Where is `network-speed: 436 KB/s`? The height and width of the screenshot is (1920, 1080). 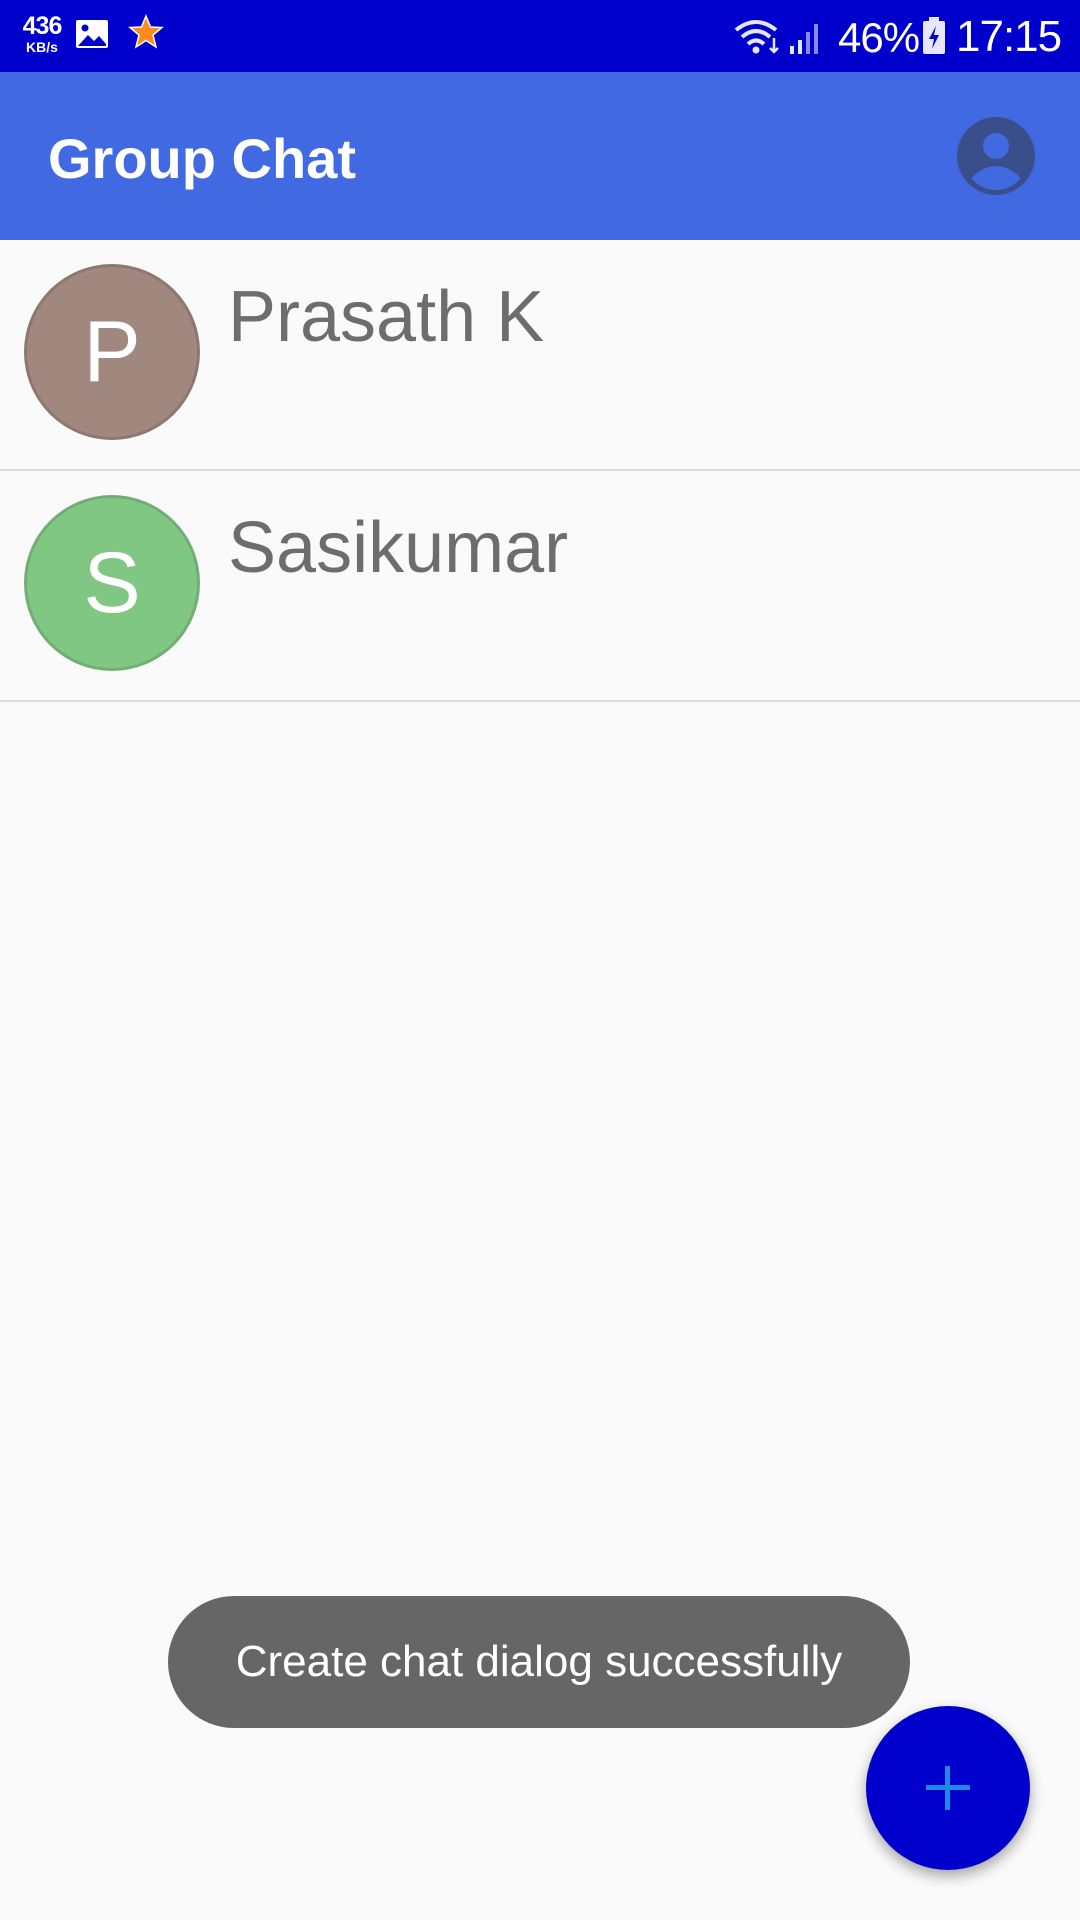 network-speed: 436 KB/s is located at coordinates (42, 33).